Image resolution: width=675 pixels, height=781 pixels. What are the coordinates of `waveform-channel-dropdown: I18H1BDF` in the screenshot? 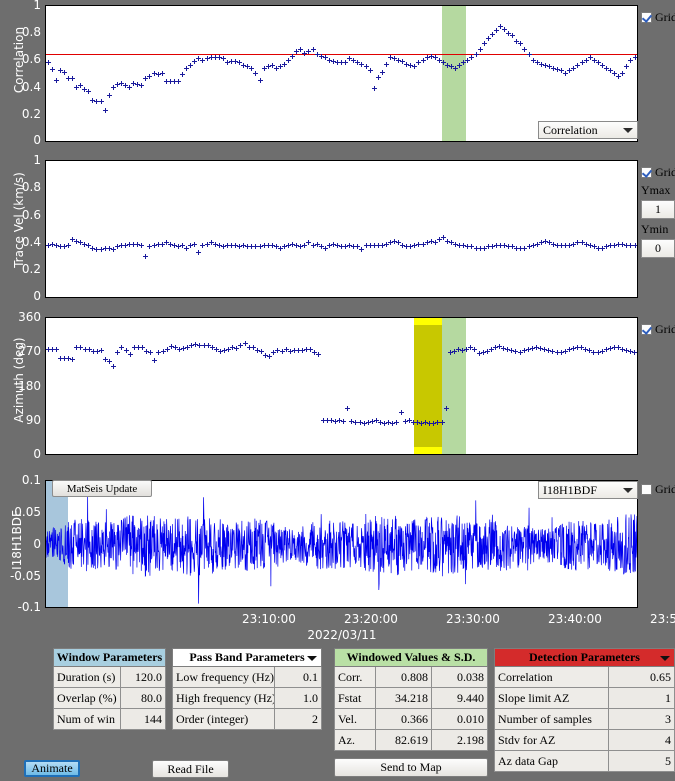 It's located at (588, 490).